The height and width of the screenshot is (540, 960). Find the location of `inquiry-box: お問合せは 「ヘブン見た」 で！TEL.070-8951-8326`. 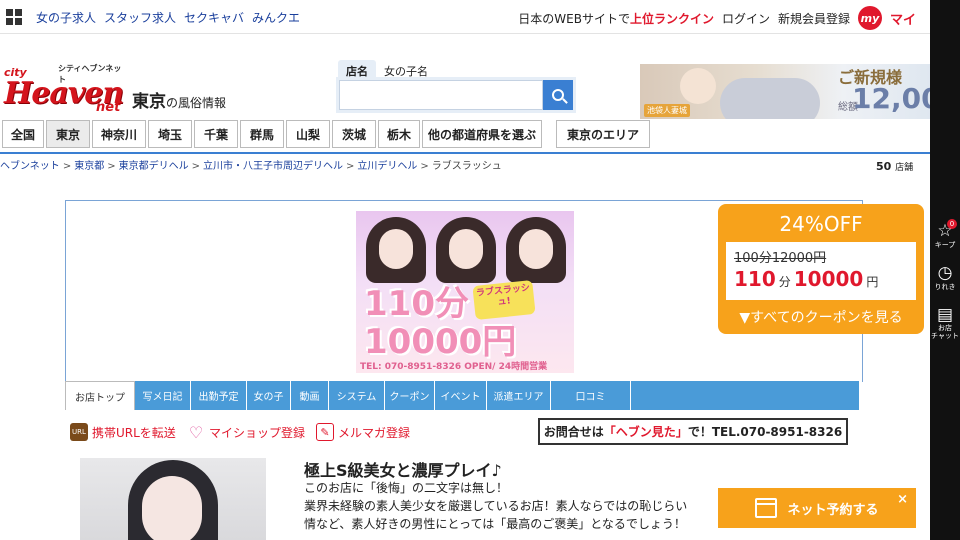

inquiry-box: お問合せは 「ヘブン見た」 で！TEL.070-8951-8326 is located at coordinates (693, 431).